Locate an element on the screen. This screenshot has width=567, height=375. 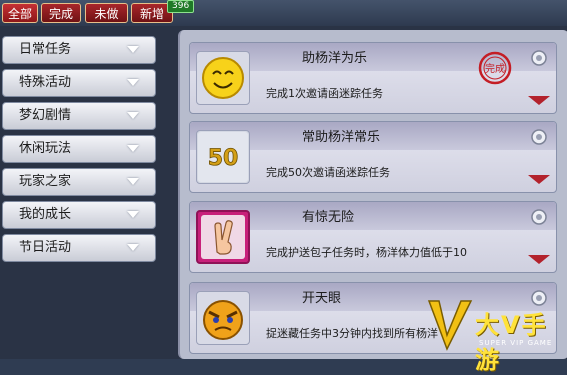
quest-card: 助杨洋为乐 完成1次邀请函迷踪任务 完成 is located at coordinates (373, 78).